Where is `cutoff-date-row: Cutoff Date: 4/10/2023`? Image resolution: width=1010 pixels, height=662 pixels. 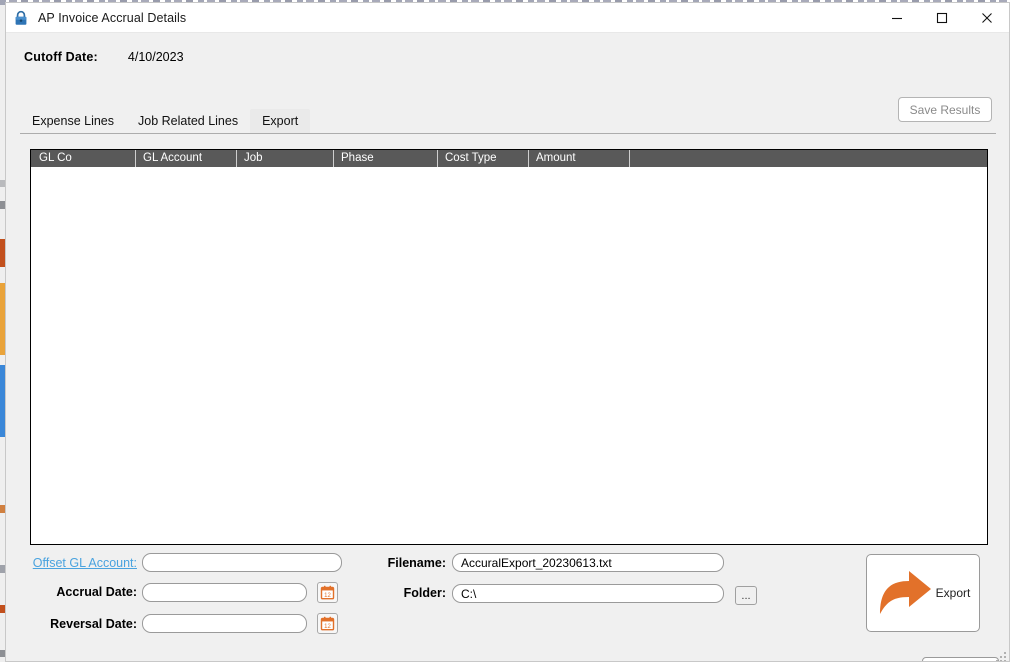
cutoff-date-row: Cutoff Date: 4/10/2023 is located at coordinates (95, 57).